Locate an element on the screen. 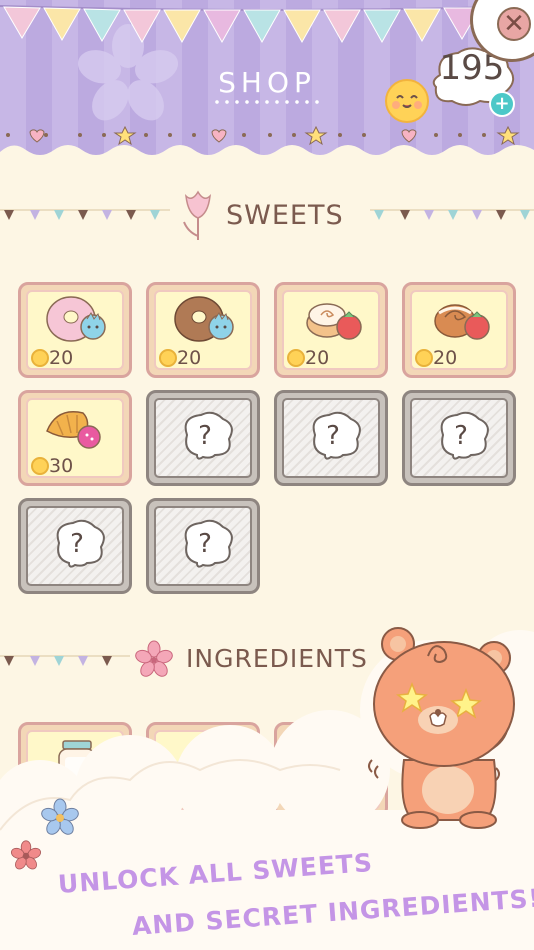  sweet-item-croissant: 30 is located at coordinates (75, 438).